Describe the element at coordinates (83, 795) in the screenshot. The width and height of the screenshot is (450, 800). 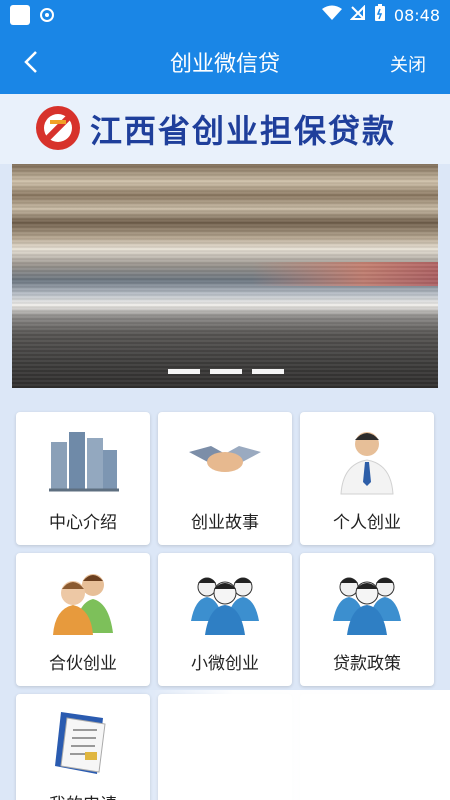
I see `menu-label: 我的申请` at that location.